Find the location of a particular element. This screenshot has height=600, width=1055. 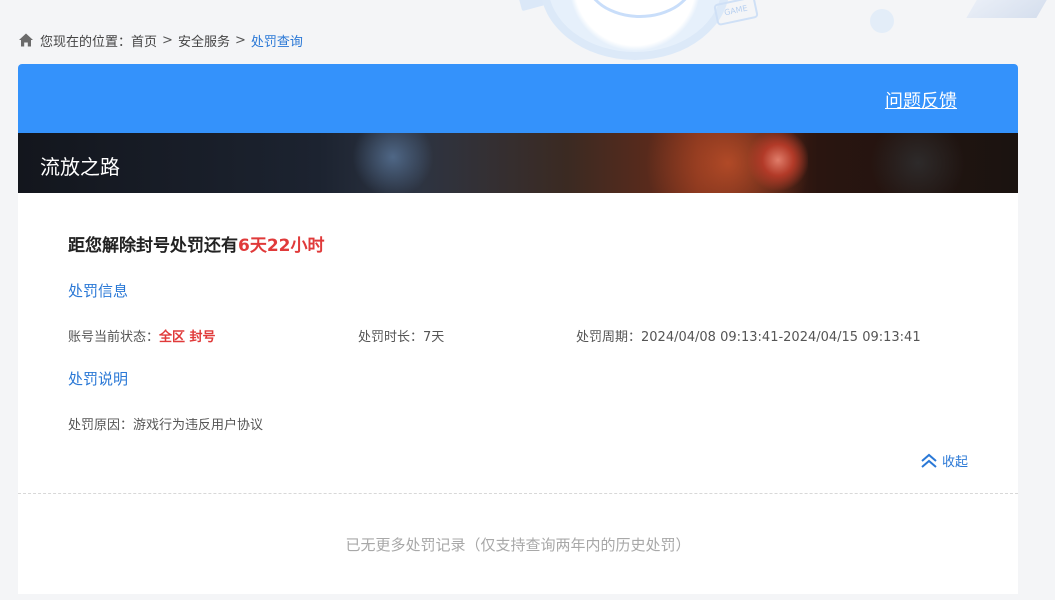

breadcrumb-home-link: 首页 is located at coordinates (144, 40).